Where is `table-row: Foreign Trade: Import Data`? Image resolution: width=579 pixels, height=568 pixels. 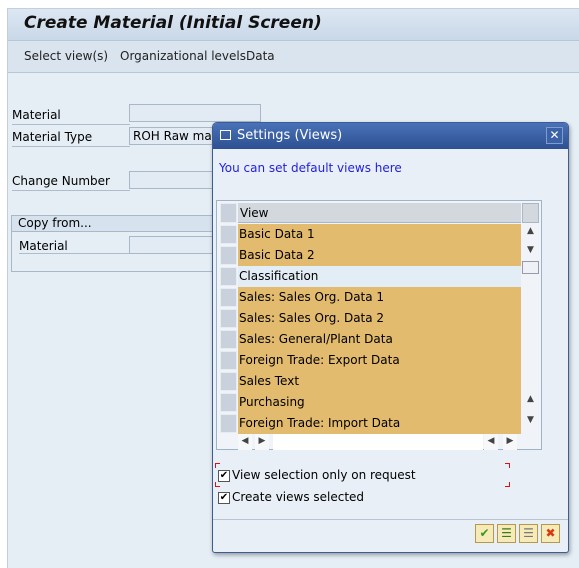 table-row: Foreign Trade: Import Data is located at coordinates (379, 423).